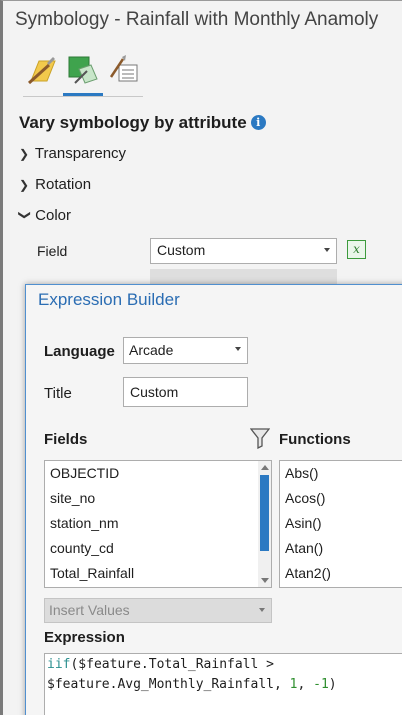 Image resolution: width=402 pixels, height=715 pixels. I want to click on vary-by-attribute-tab, so click(83, 71).